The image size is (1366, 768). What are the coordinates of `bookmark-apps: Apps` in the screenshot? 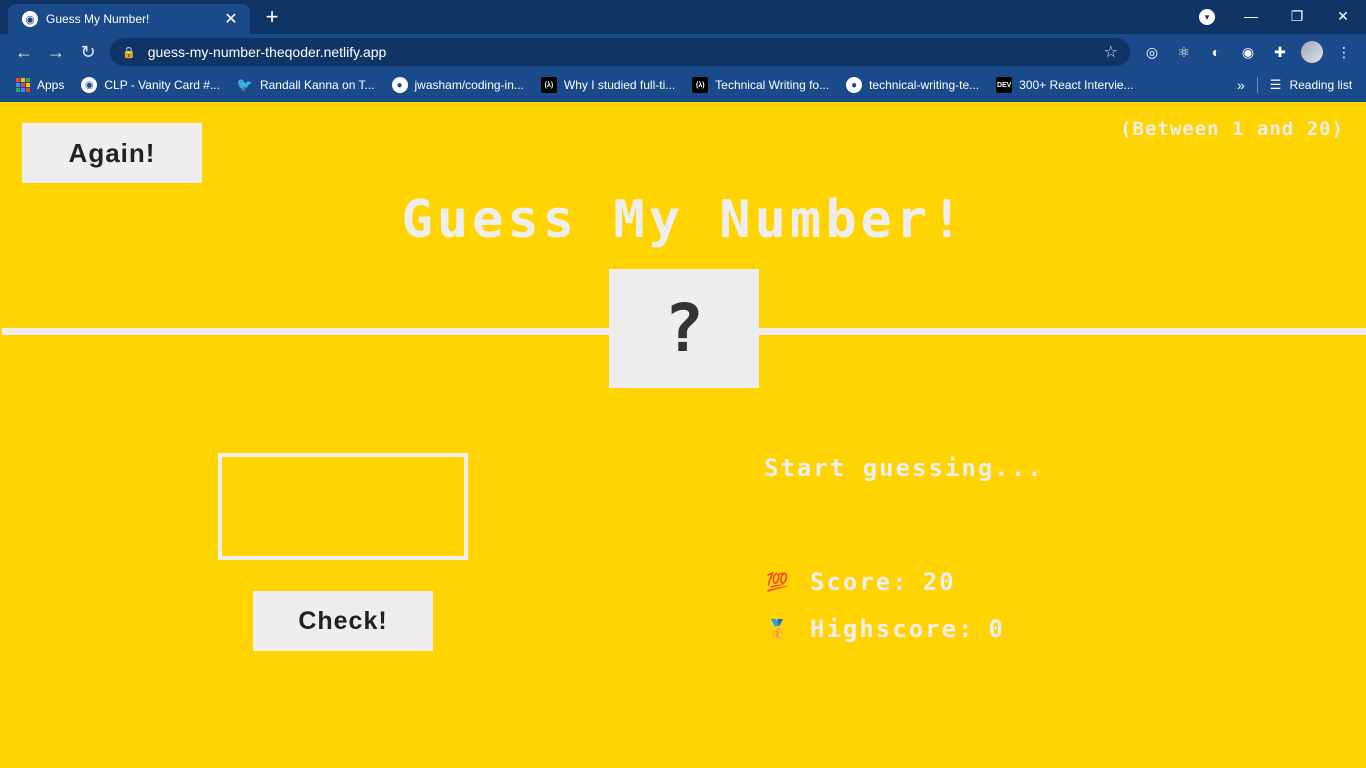 It's located at (40, 85).